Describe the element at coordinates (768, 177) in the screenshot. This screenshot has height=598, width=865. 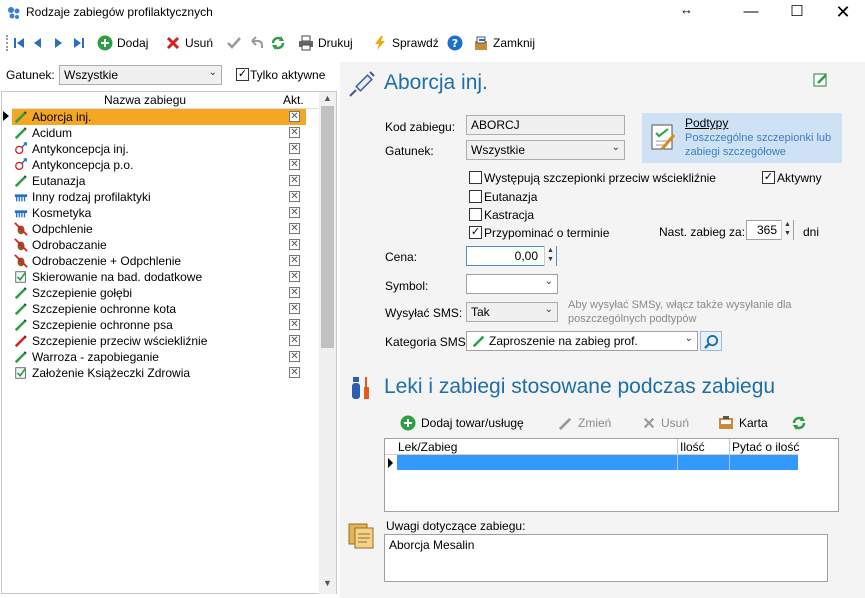
I see `active-checkbox: ✓` at that location.